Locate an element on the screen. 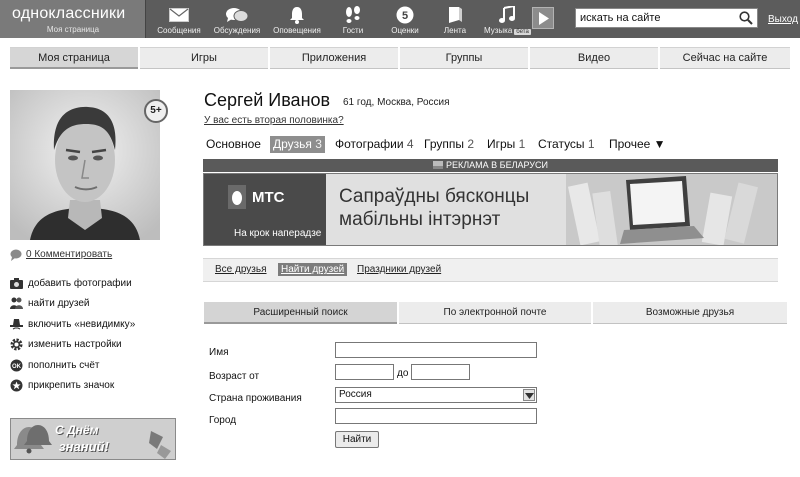  tab-main-label: Основное is located at coordinates (233, 144).